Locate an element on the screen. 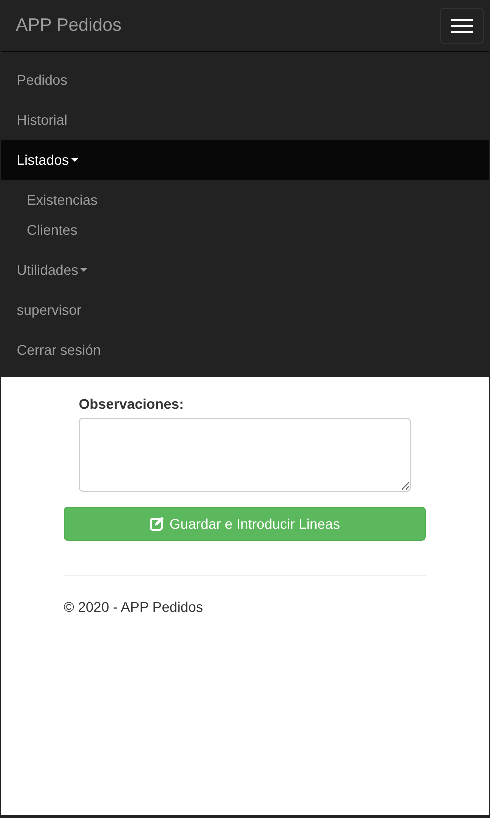 This screenshot has width=490, height=818. dropdown-toggle: Utilidades is located at coordinates (245, 270).